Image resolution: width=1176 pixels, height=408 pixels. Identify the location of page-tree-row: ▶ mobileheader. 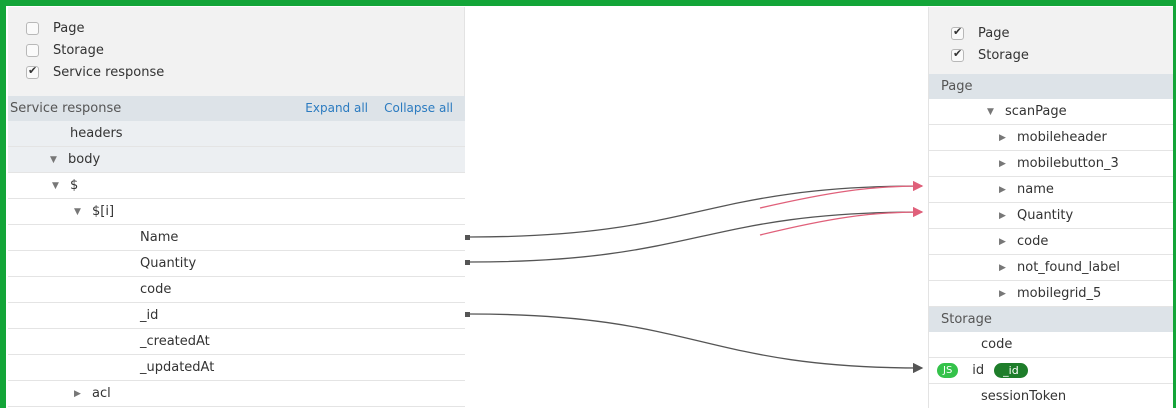
(1051, 138).